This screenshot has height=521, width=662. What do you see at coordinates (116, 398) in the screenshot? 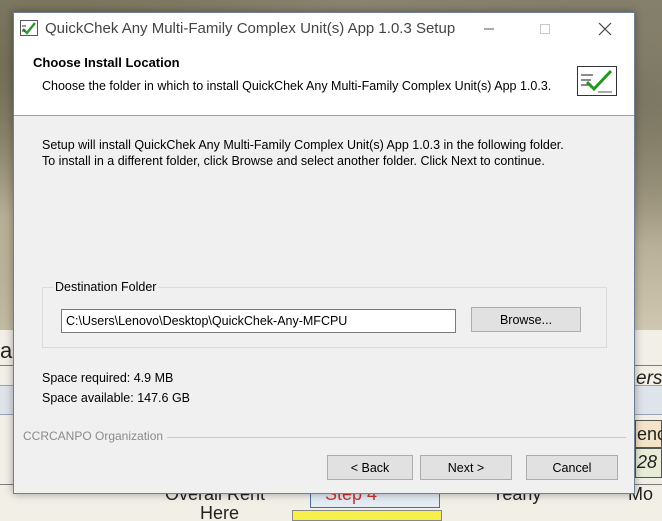
I see `space-available: Space available: 147.6 GB` at bounding box center [116, 398].